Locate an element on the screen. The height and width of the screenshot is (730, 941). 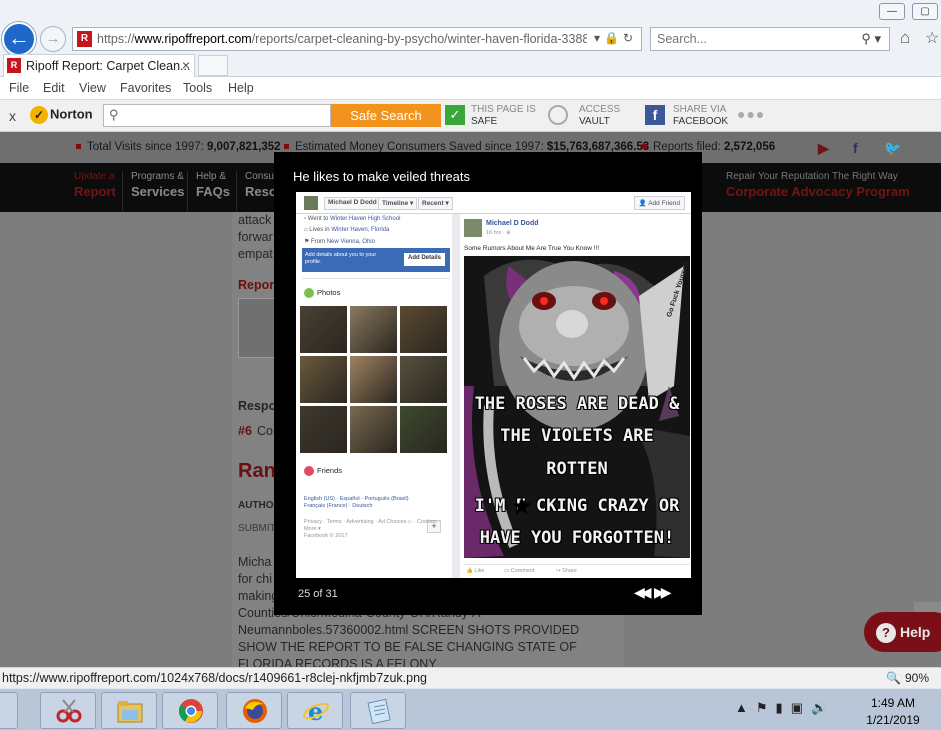
text-attack: attack is located at coordinates (255, 220).